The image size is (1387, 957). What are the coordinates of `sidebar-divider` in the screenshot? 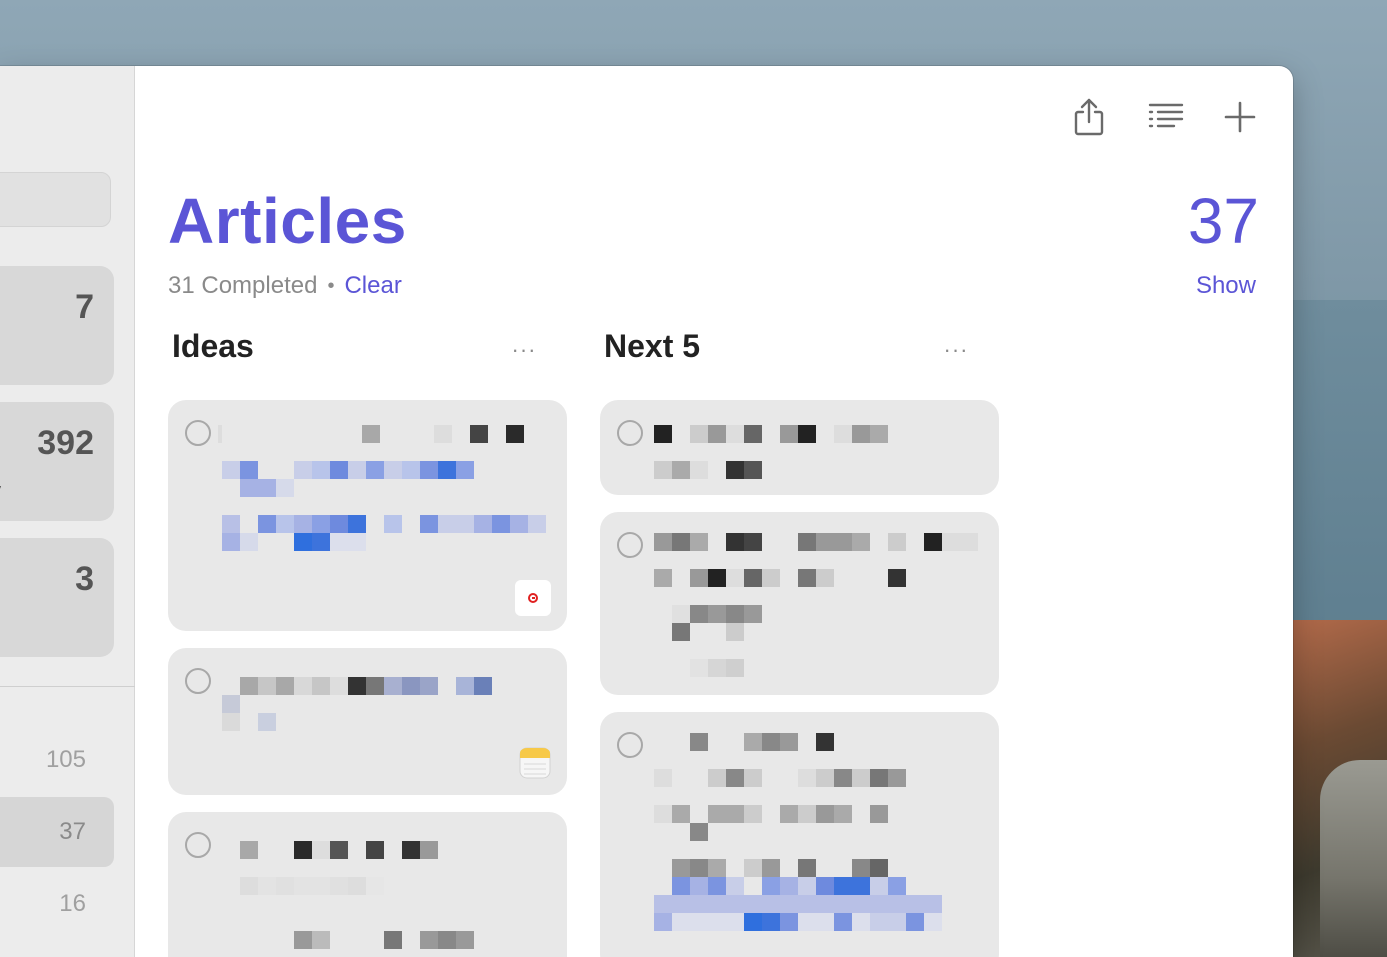 It's located at (67, 686).